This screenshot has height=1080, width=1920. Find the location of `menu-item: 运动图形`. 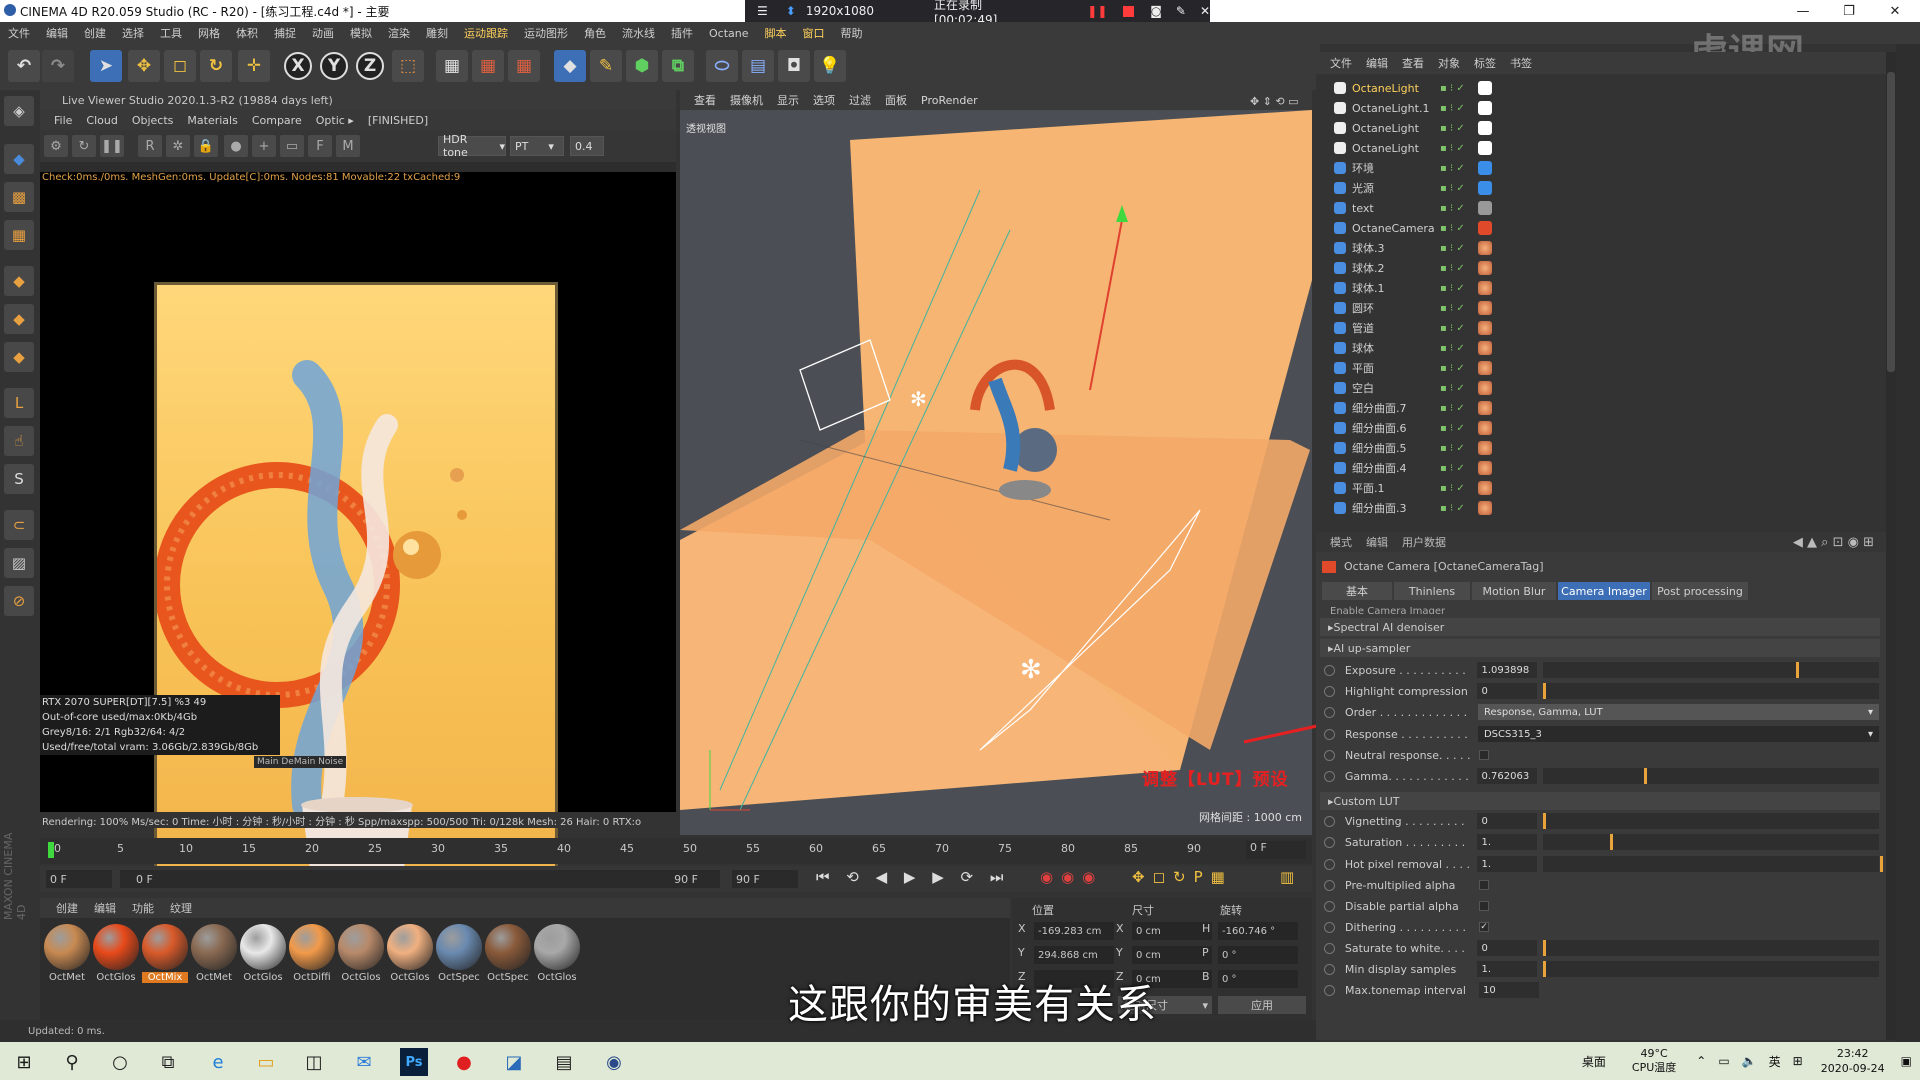

menu-item: 运动图形 is located at coordinates (546, 33).